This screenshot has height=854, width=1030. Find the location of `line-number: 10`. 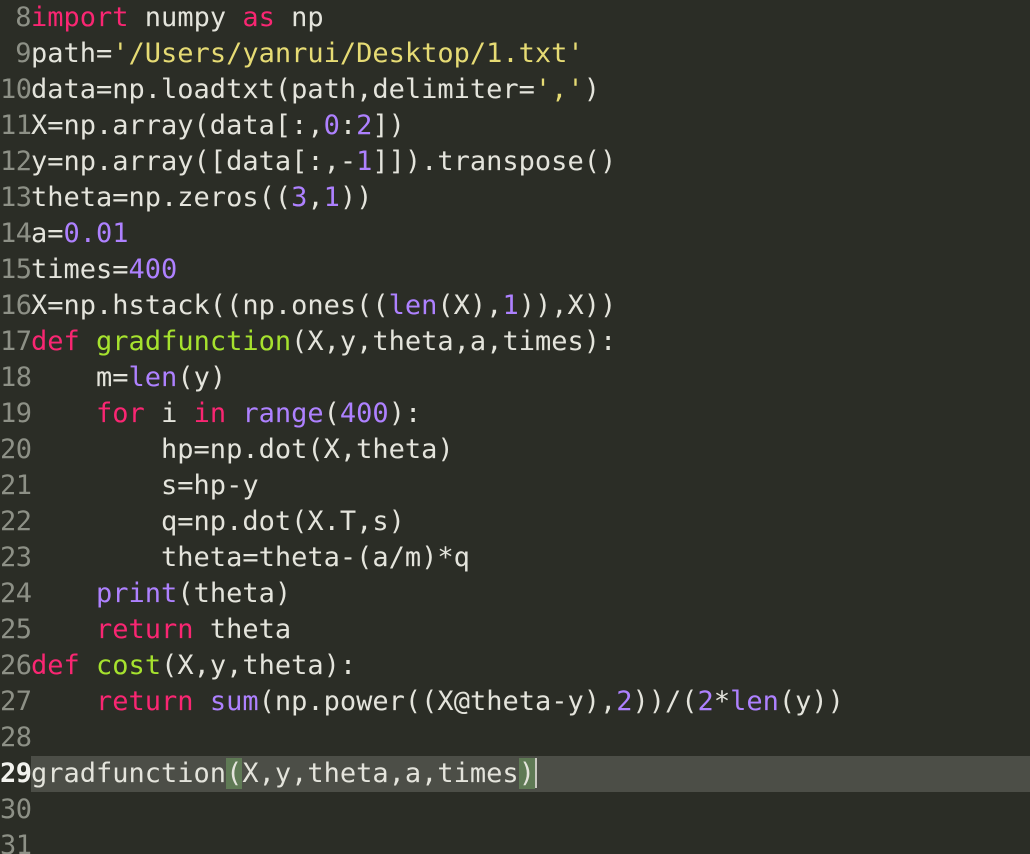

line-number: 10 is located at coordinates (16, 90).